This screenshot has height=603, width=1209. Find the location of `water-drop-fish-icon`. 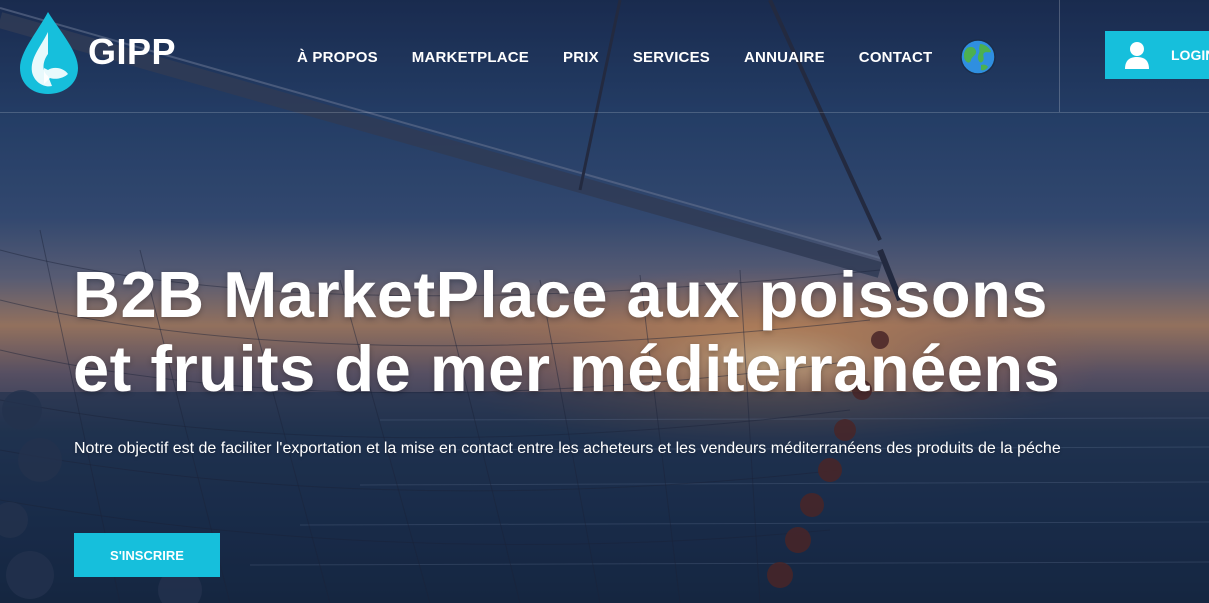

water-drop-fish-icon is located at coordinates (49, 53).